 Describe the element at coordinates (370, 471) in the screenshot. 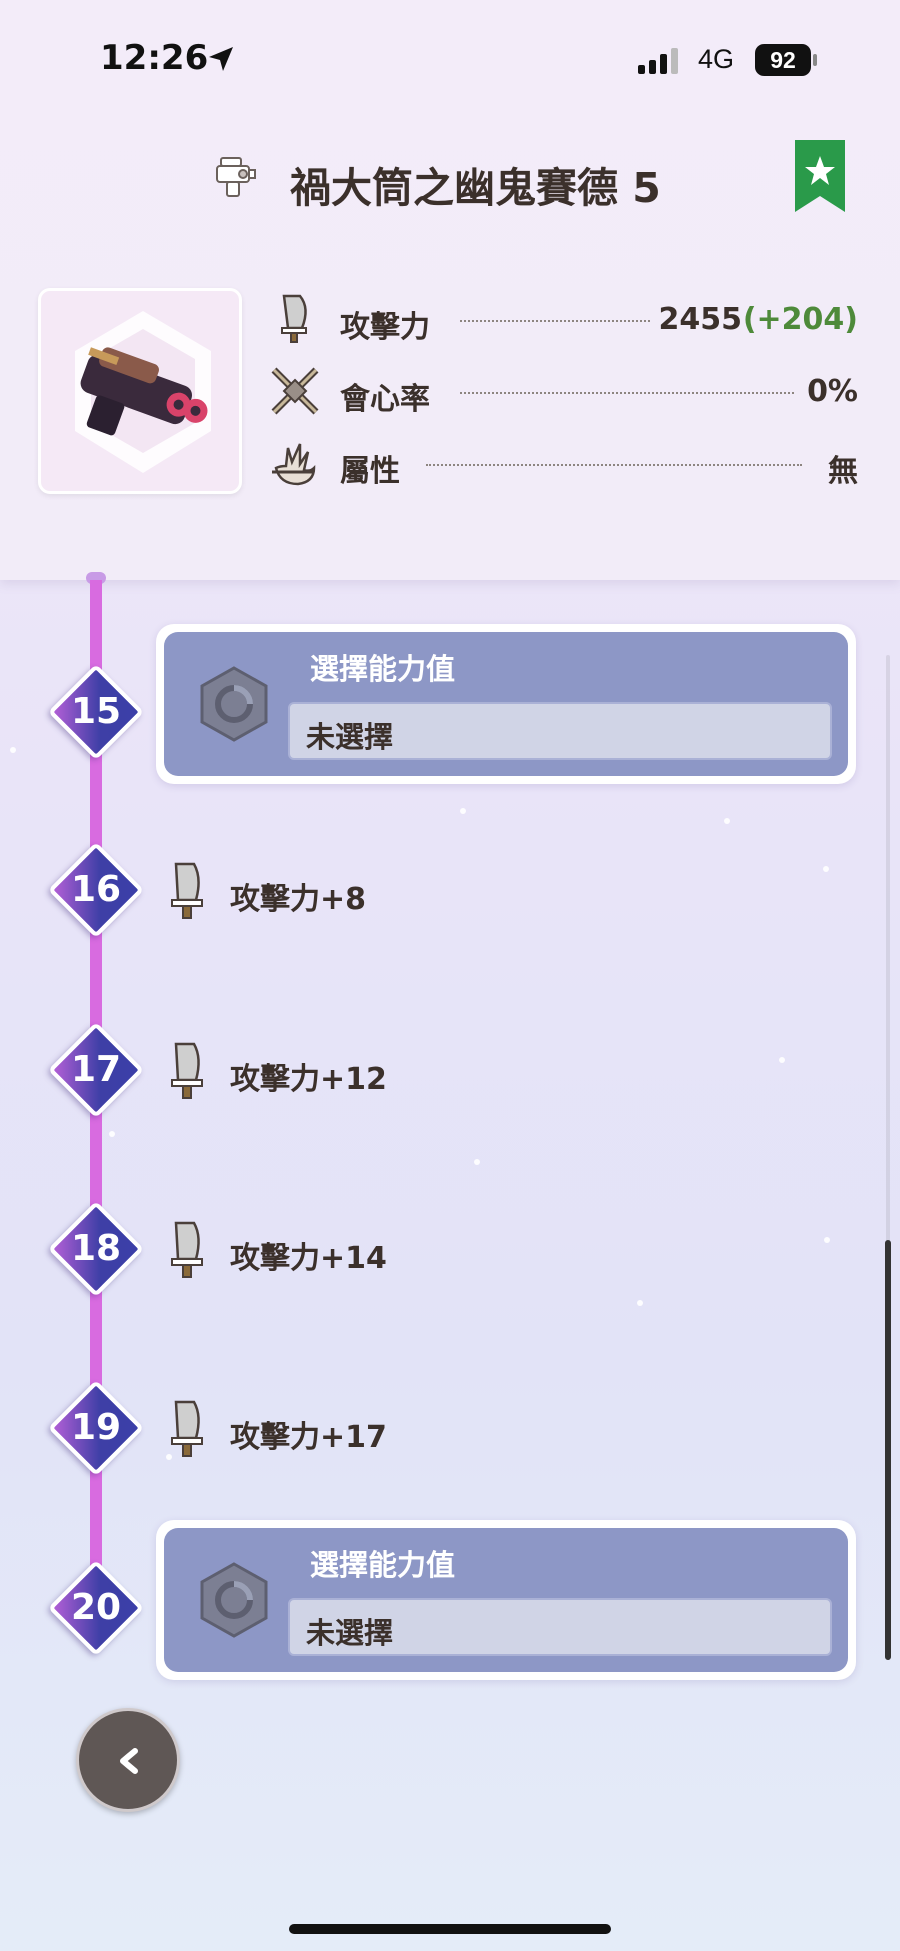

I see `stat-label: 屬性` at that location.